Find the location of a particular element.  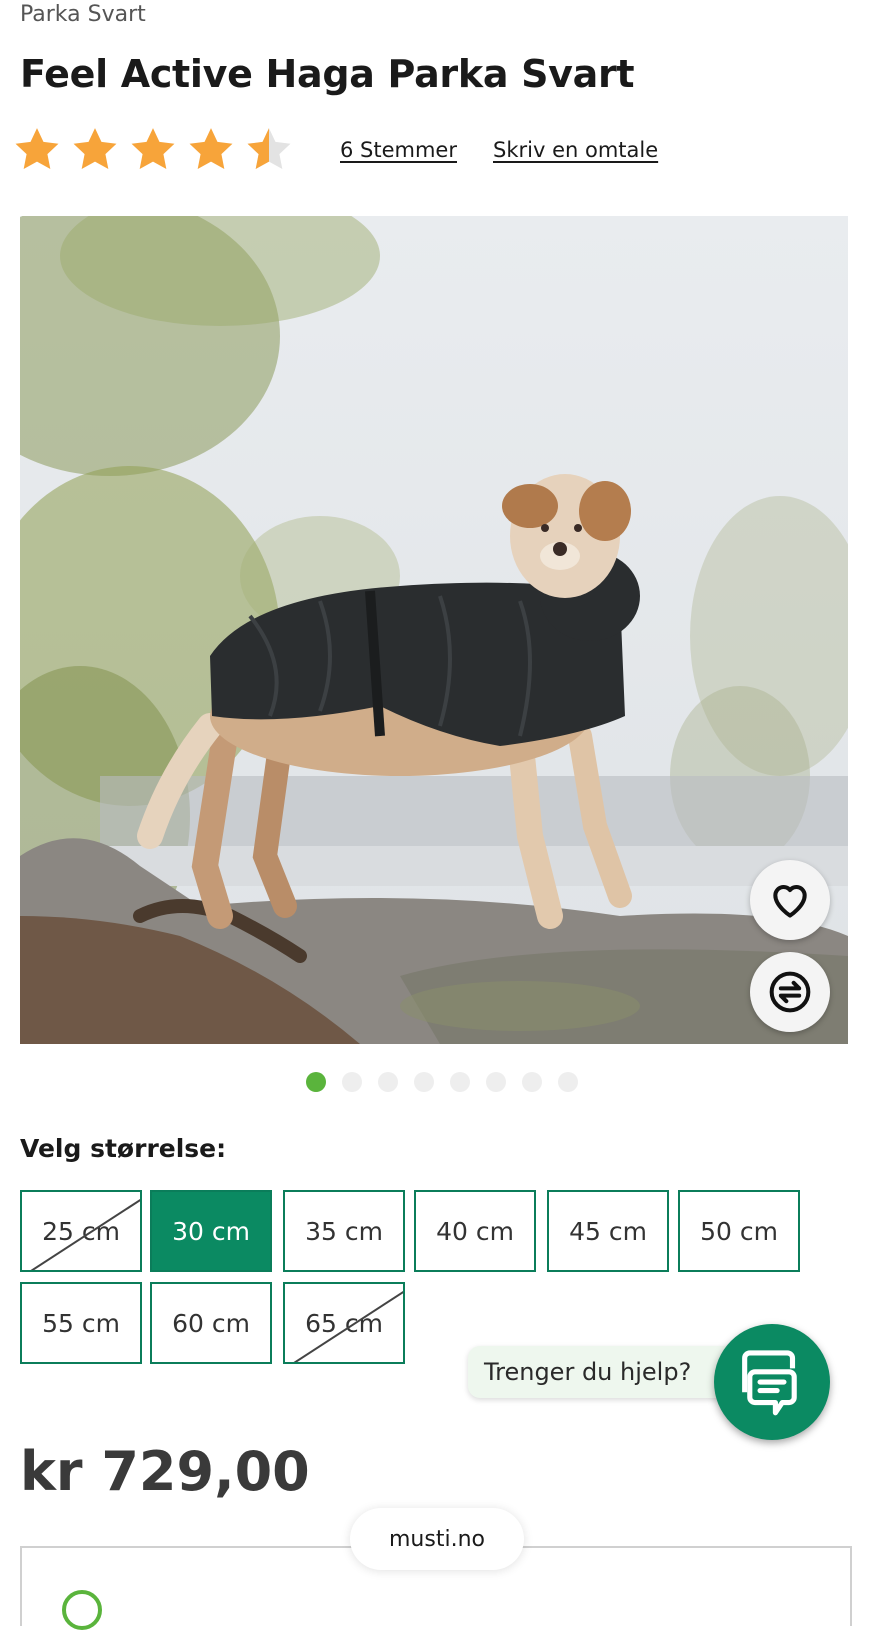

compare-button is located at coordinates (790, 992).